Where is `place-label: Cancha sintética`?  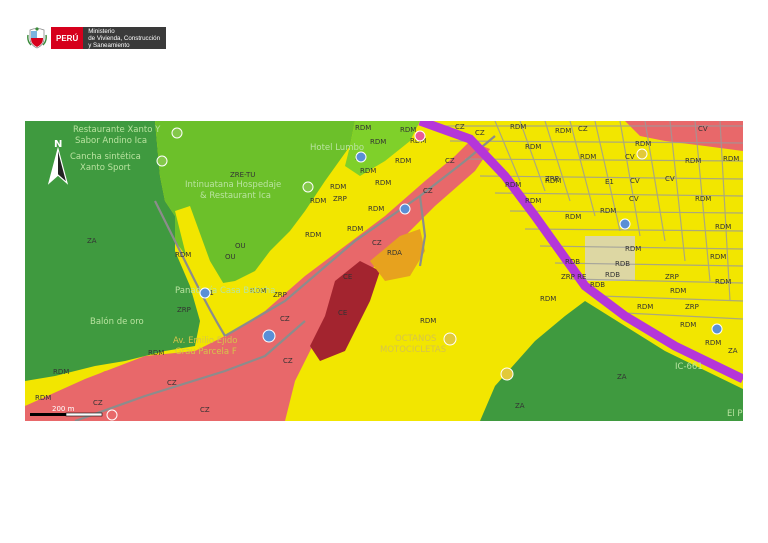
place-label: Cancha sintética is located at coordinates (105, 156).